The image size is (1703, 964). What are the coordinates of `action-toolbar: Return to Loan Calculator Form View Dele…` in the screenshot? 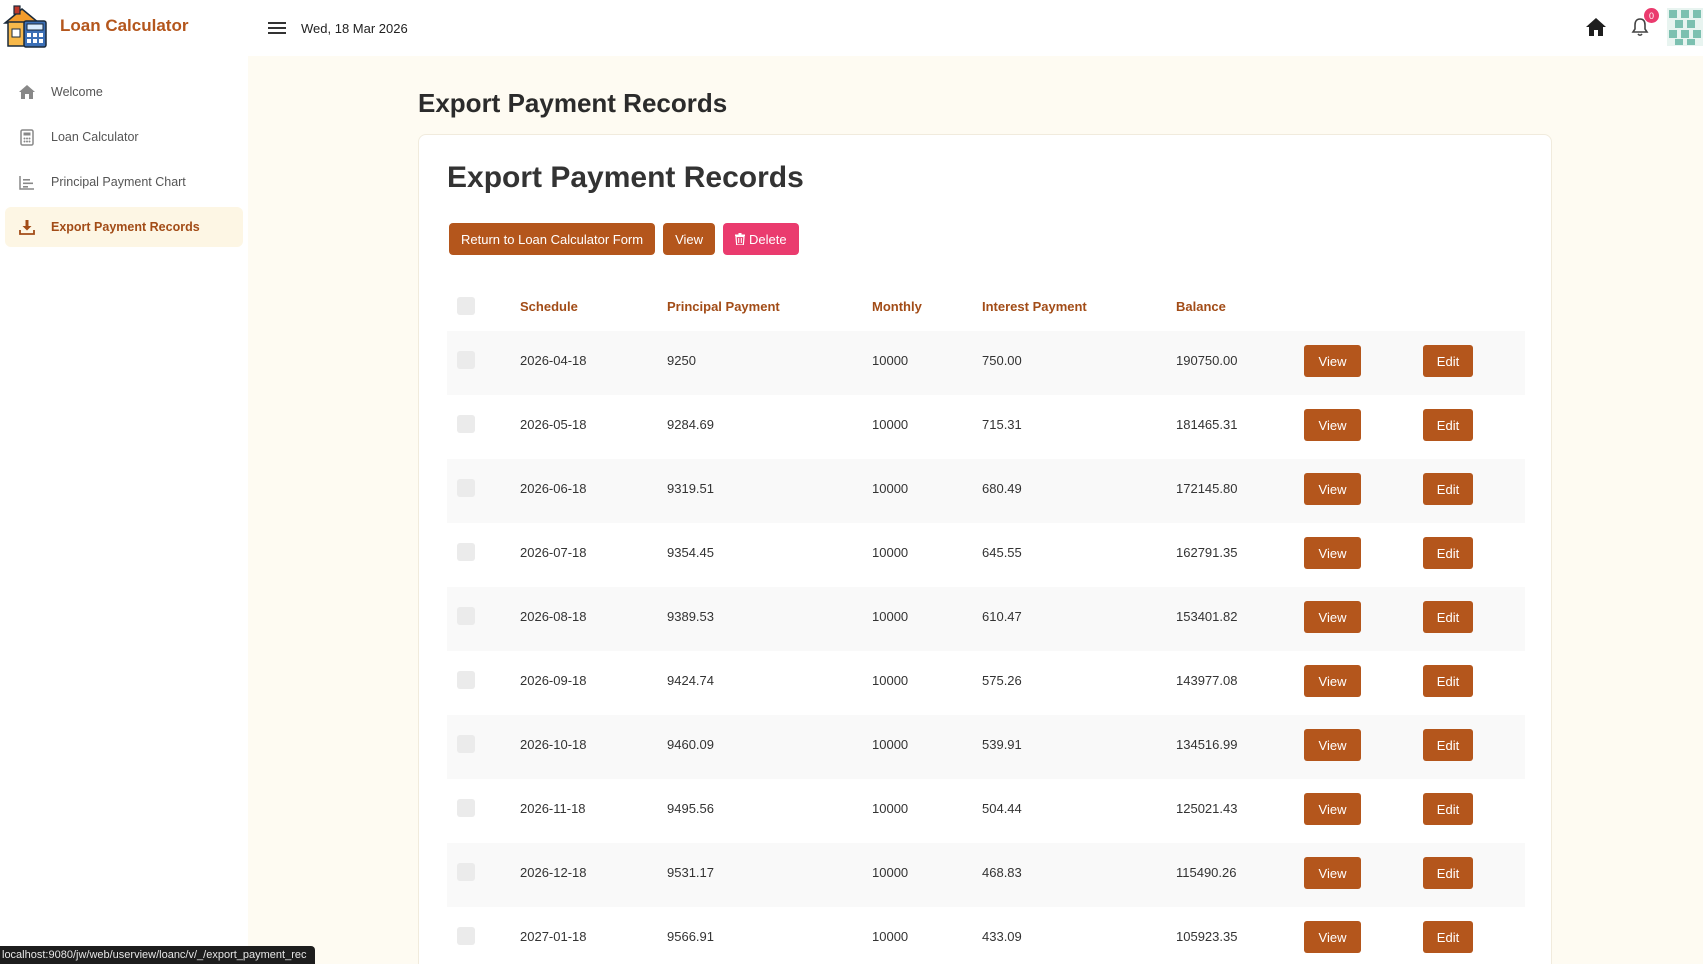 It's located at (628, 239).